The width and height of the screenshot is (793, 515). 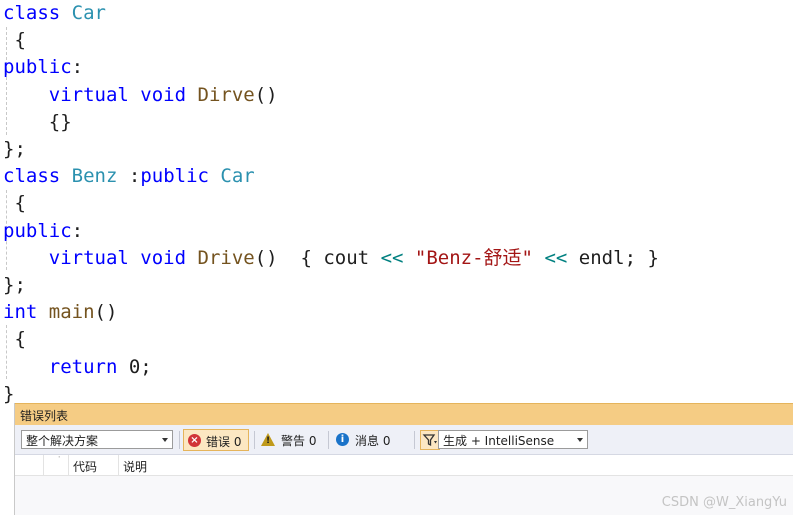 I want to click on errors-count-label: 错误 0, so click(x=224, y=442).